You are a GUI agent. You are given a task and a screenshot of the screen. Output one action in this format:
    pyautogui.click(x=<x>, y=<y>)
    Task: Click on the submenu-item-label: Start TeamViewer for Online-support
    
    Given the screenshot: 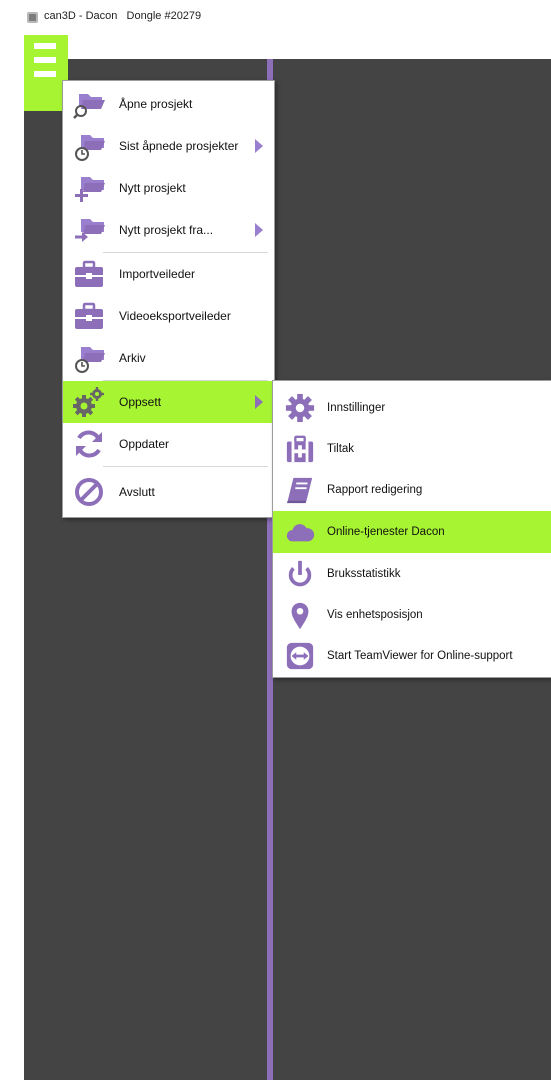 What is the action you would take?
    pyautogui.click(x=420, y=656)
    